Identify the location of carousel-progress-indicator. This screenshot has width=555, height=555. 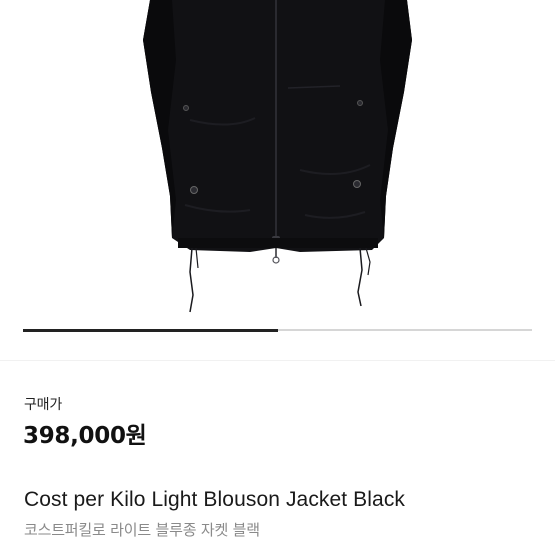
(150, 330).